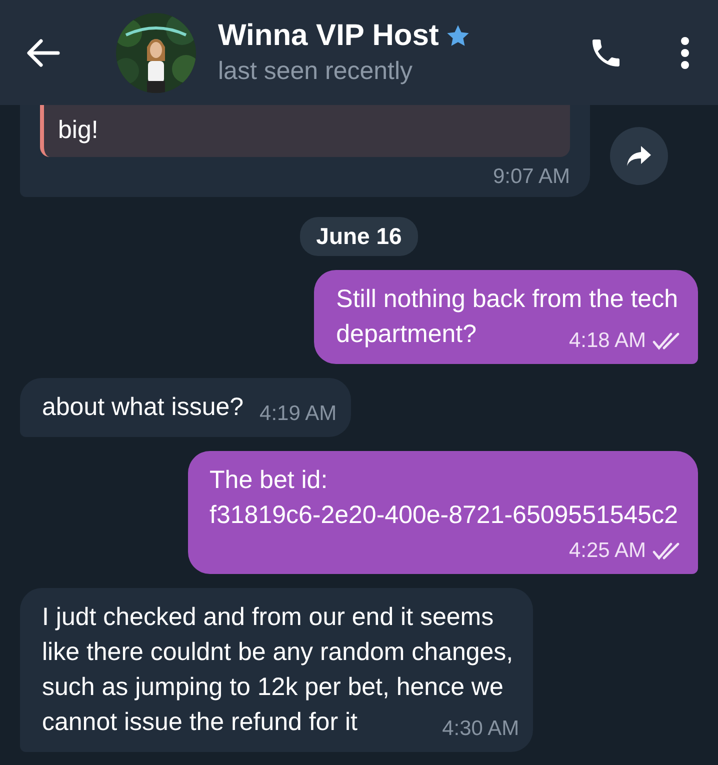  What do you see at coordinates (273, 687) in the screenshot?
I see `message-text: such as jumping to 12k per bet, hence we` at bounding box center [273, 687].